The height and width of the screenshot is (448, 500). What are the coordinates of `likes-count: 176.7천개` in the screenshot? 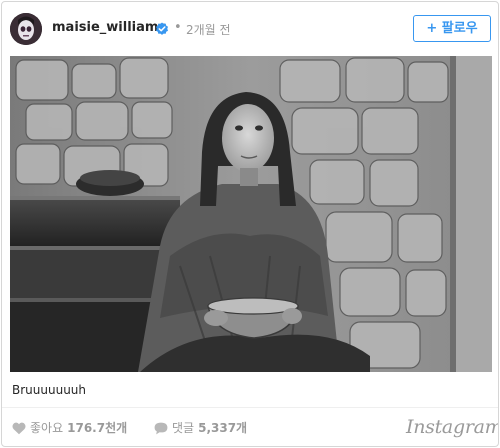 It's located at (97, 428).